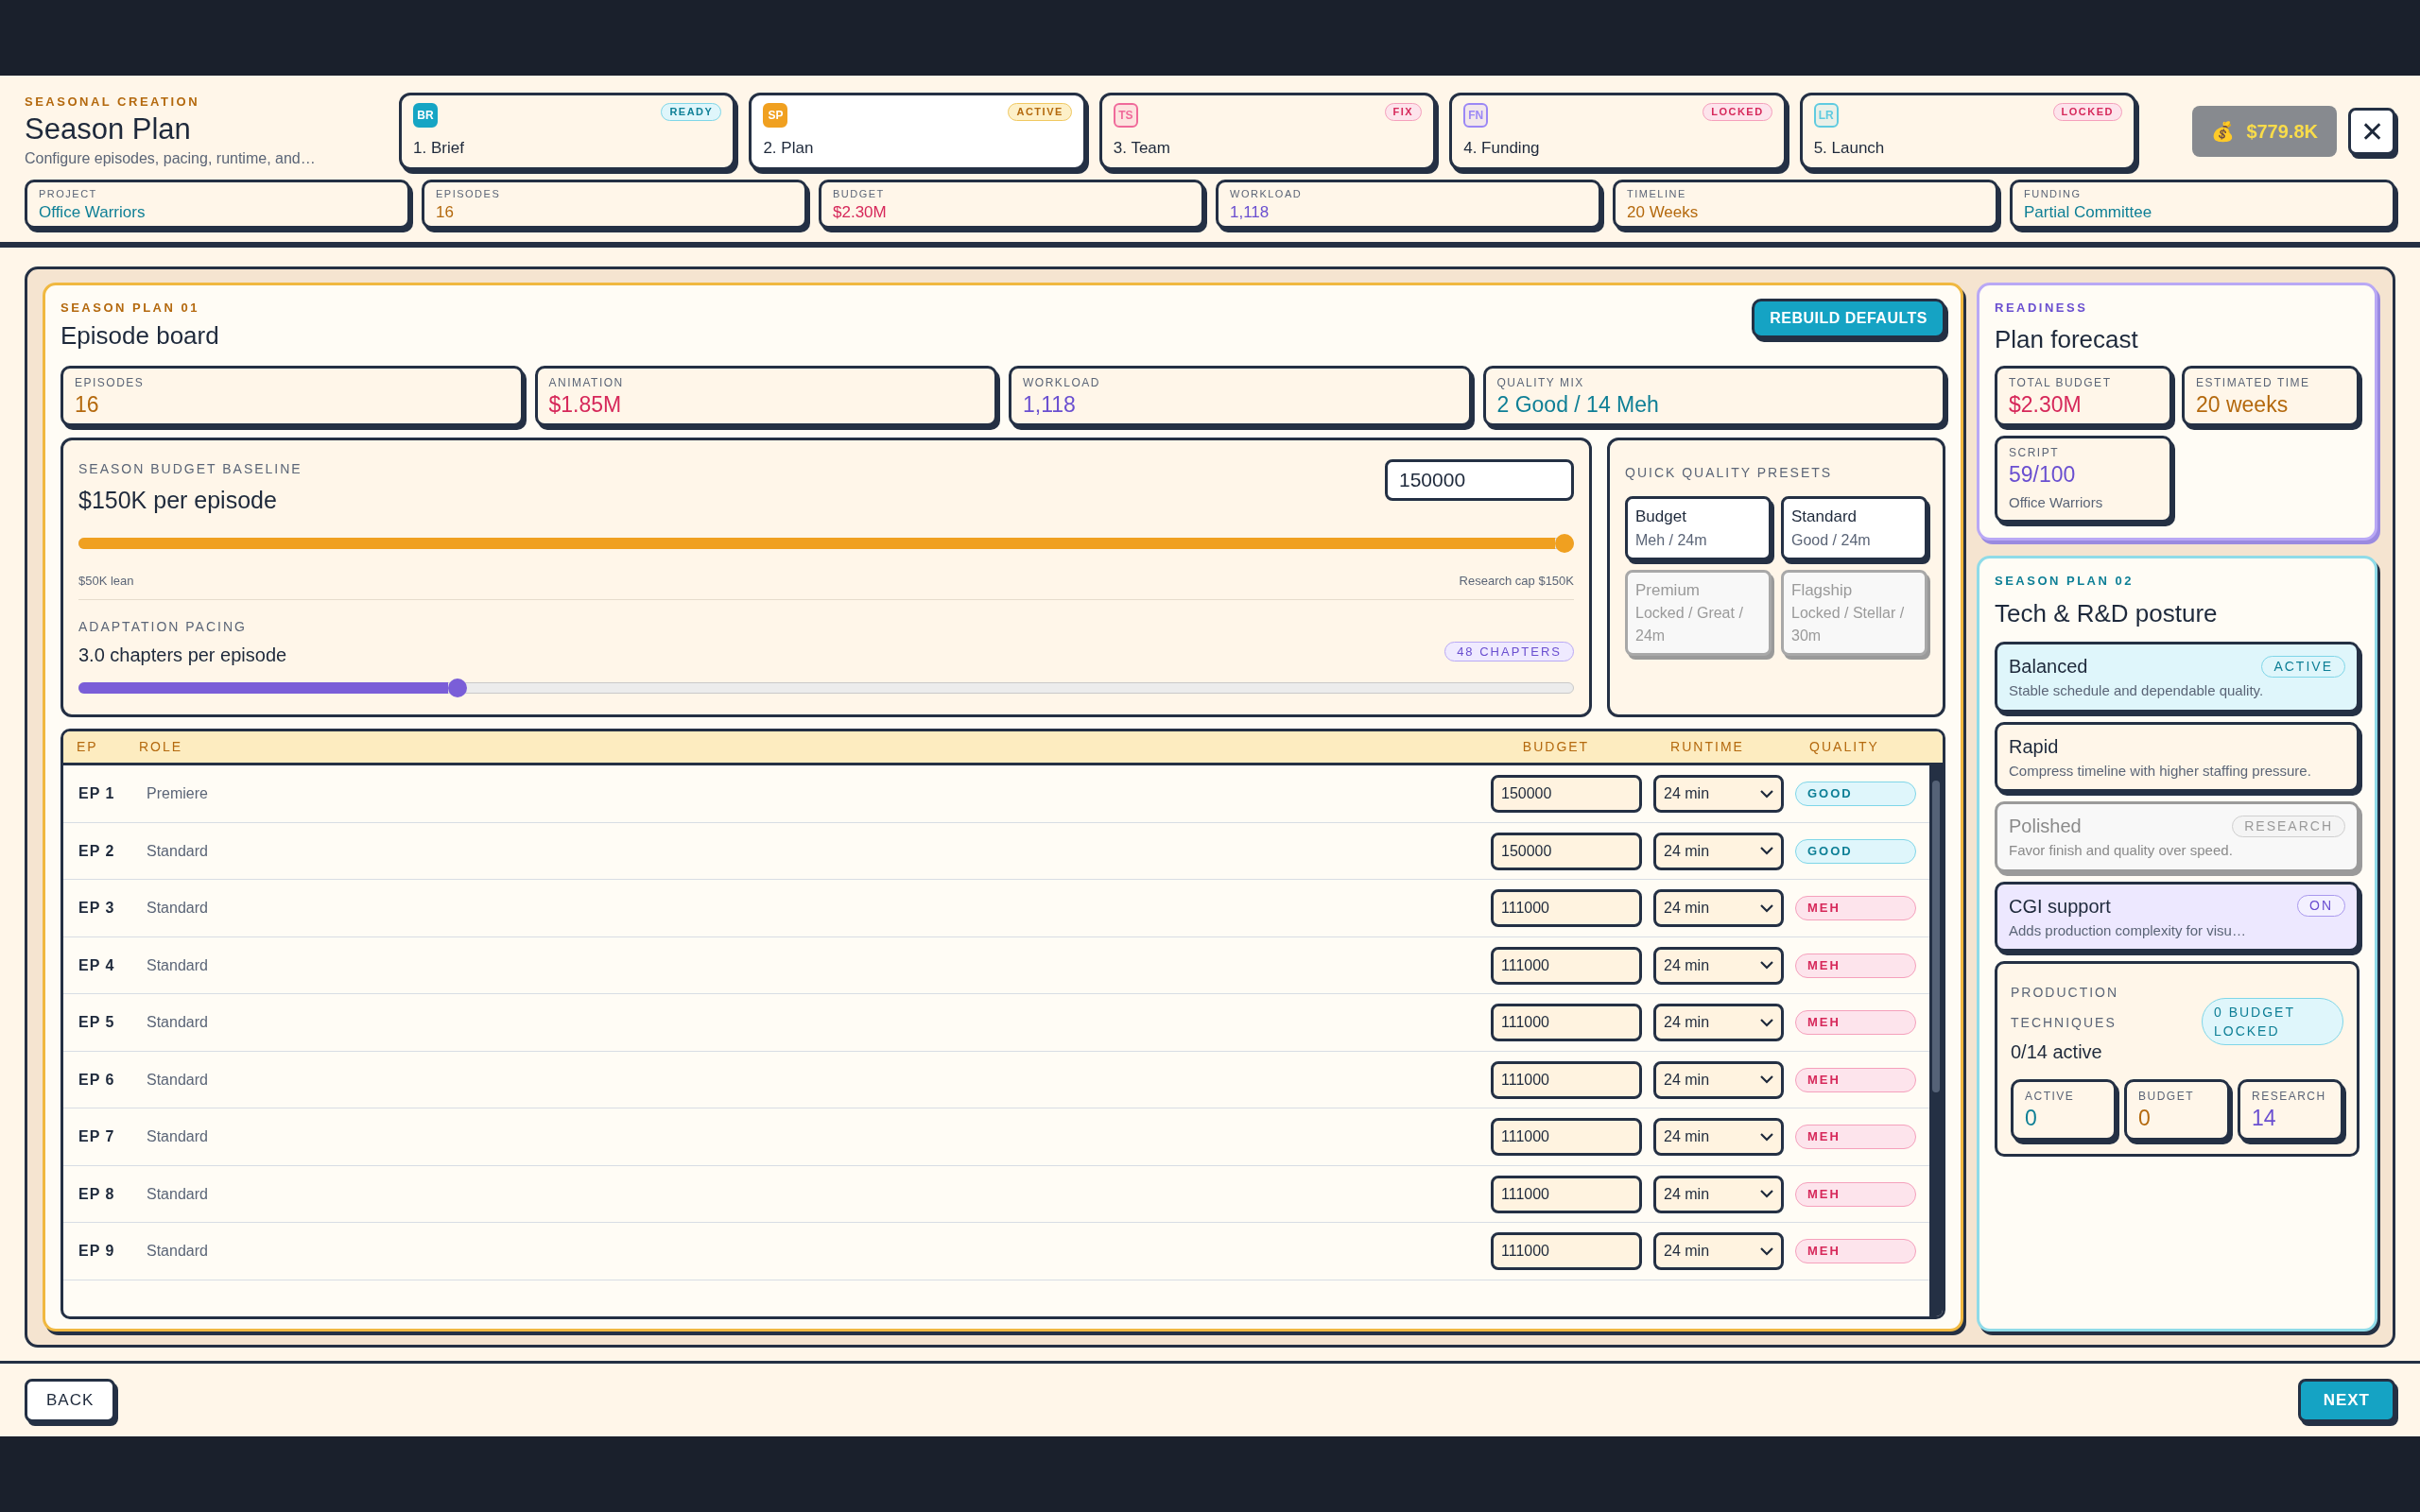 The width and height of the screenshot is (2420, 1512). I want to click on chapters-badge: 48 CHAPTERS, so click(1509, 651).